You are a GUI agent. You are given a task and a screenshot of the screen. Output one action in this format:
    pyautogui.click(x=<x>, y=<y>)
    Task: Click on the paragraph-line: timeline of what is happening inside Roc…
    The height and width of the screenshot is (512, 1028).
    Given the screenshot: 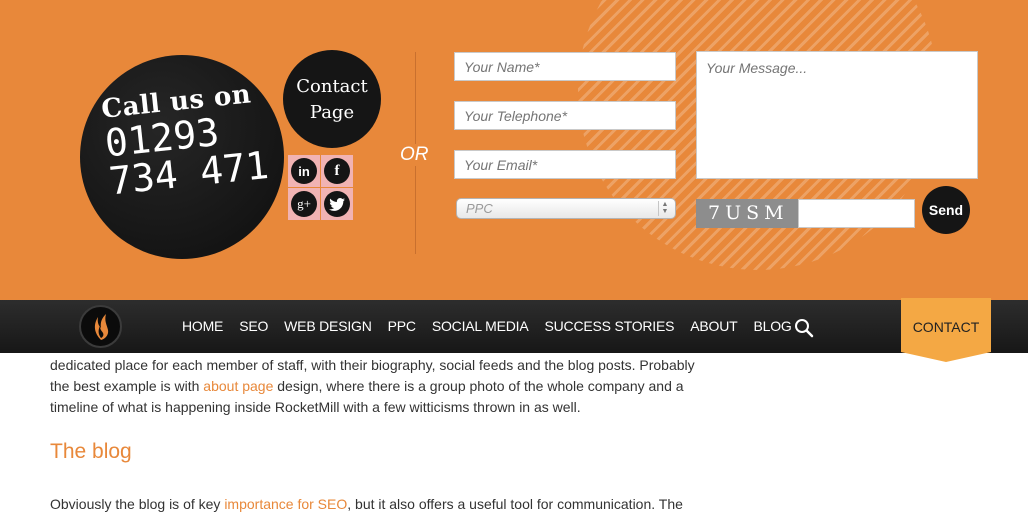 What is the action you would take?
    pyautogui.click(x=315, y=407)
    